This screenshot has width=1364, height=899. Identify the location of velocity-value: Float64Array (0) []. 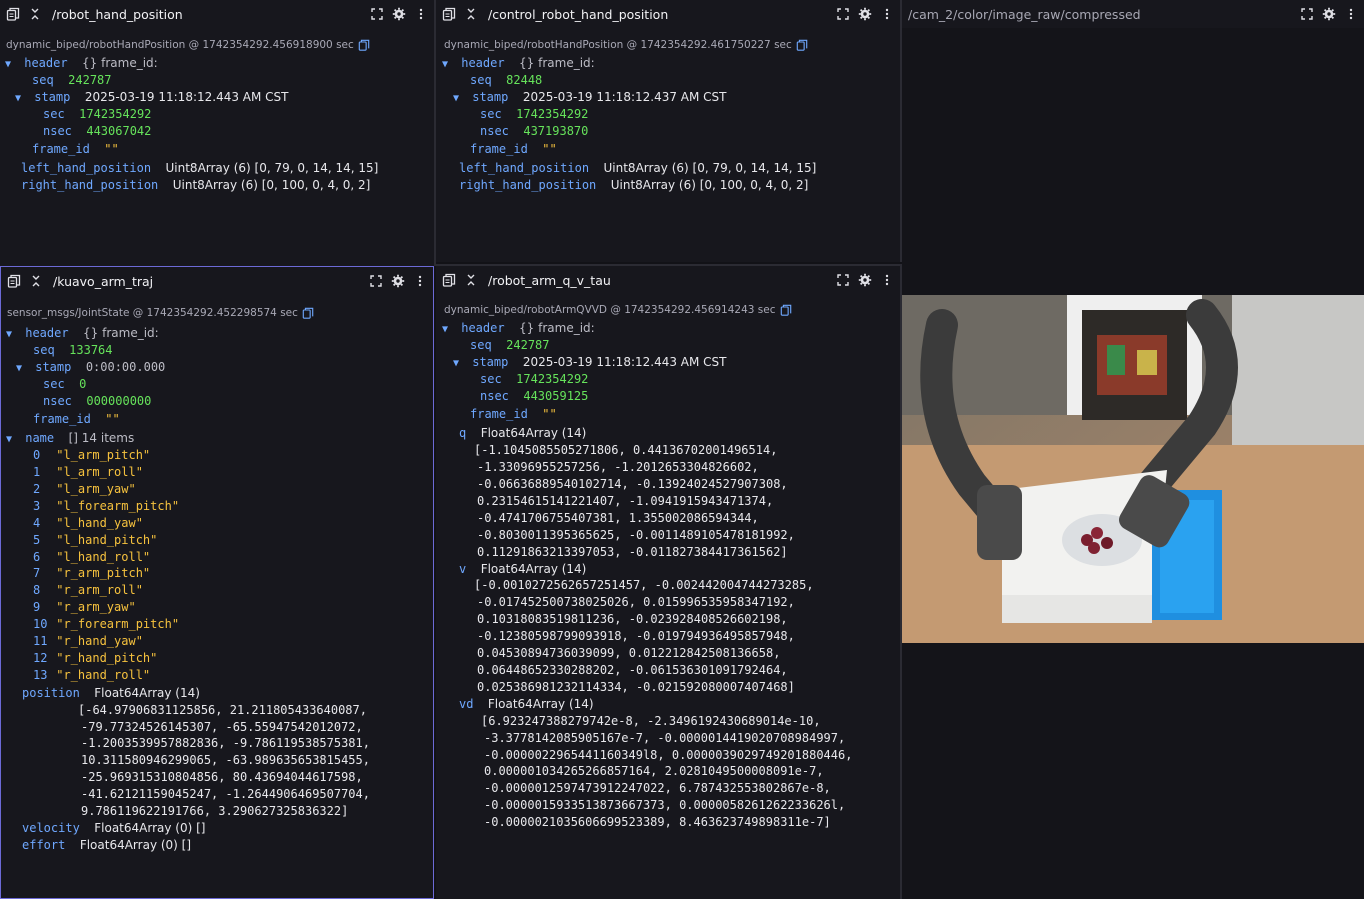
(150, 827).